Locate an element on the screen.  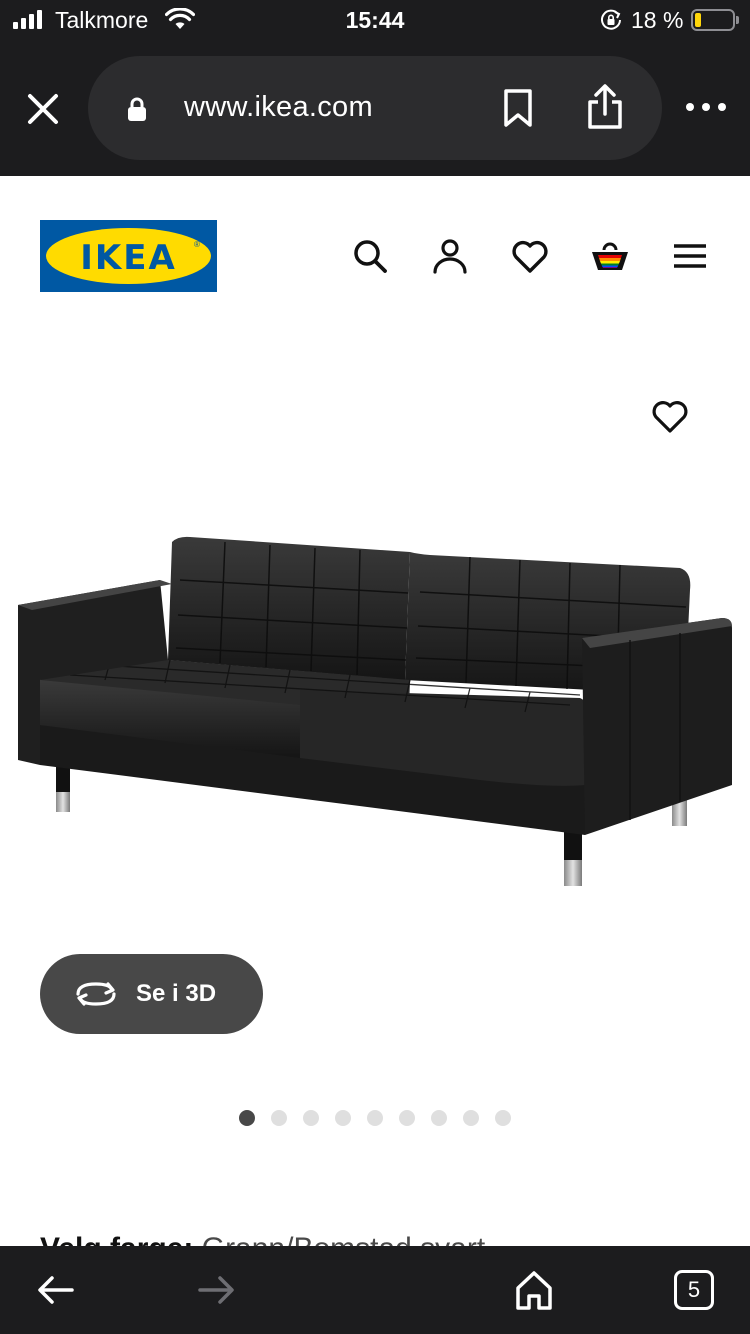
back-arrow-icon is located at coordinates (56, 1290).